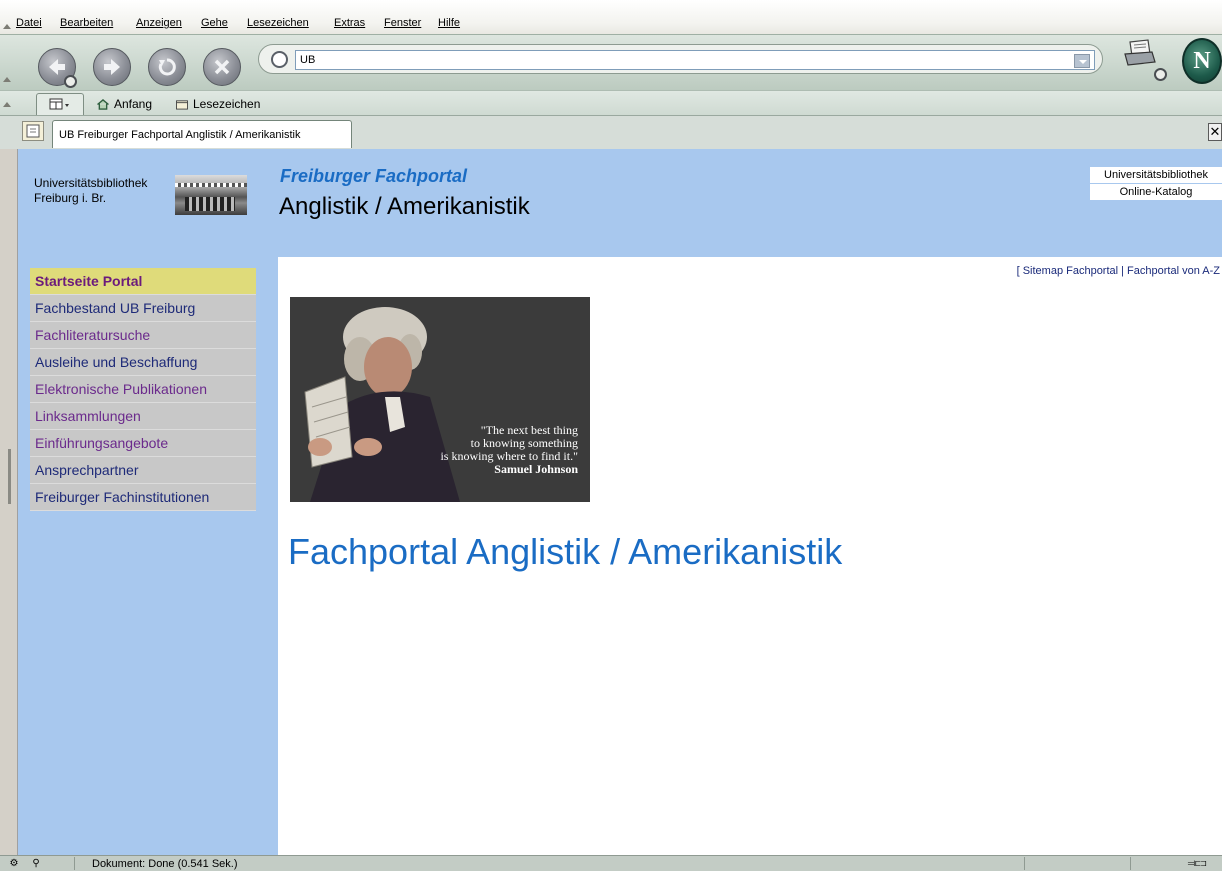 The width and height of the screenshot is (1222, 871). What do you see at coordinates (1140, 54) in the screenshot?
I see `print-icon` at bounding box center [1140, 54].